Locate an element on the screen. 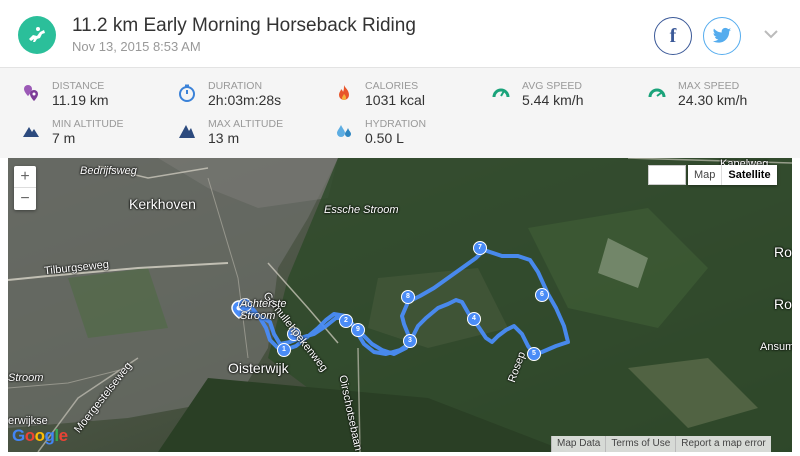 Image resolution: width=800 pixels, height=456 pixels. fullscreen-button is located at coordinates (667, 175).